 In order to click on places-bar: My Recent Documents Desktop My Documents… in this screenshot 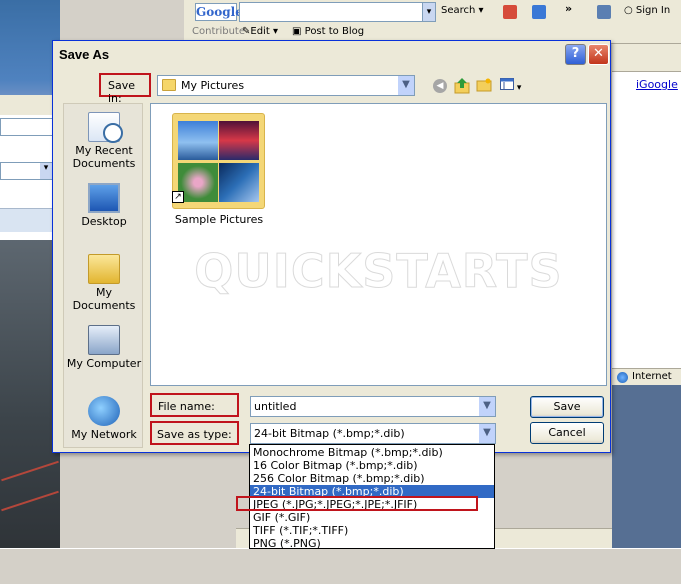, I will do `click(103, 275)`.